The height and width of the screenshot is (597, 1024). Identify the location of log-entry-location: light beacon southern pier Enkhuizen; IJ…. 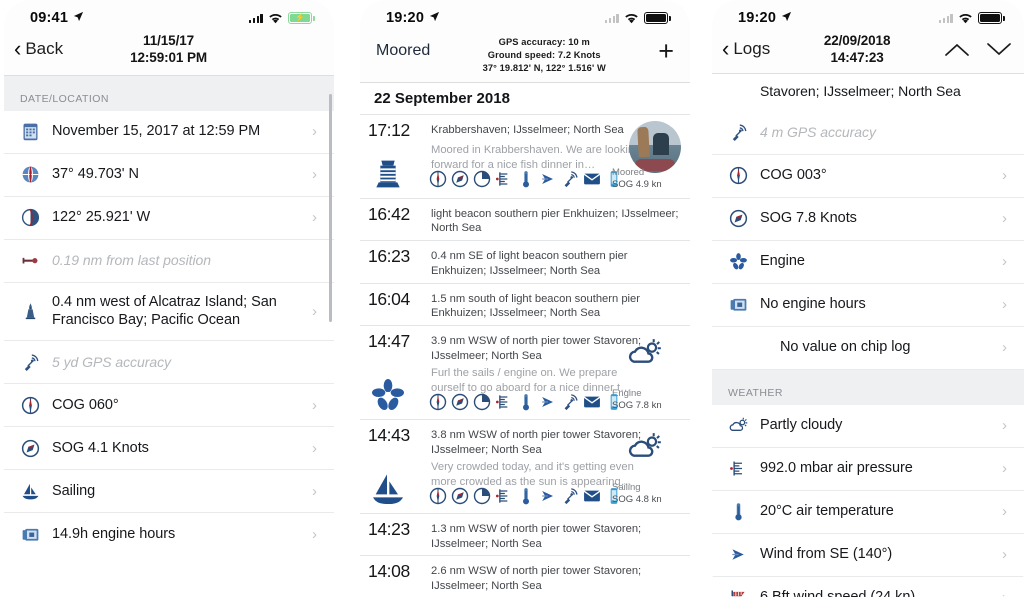
(555, 221).